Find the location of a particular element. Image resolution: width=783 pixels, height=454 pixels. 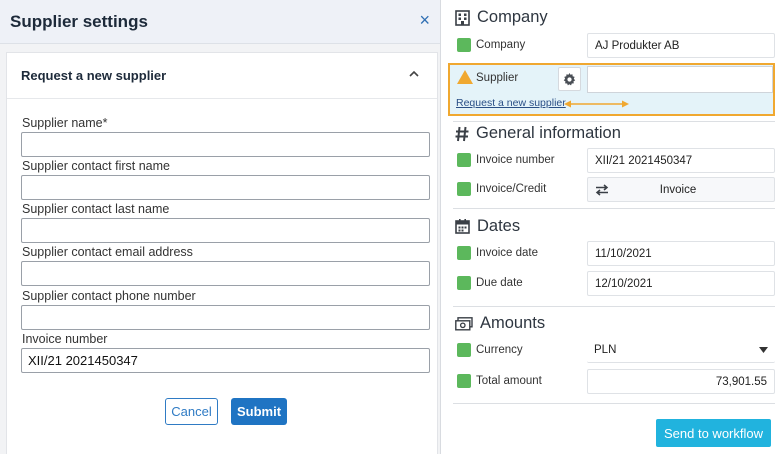

invoice-credit-toggle: Invoice is located at coordinates (681, 189).